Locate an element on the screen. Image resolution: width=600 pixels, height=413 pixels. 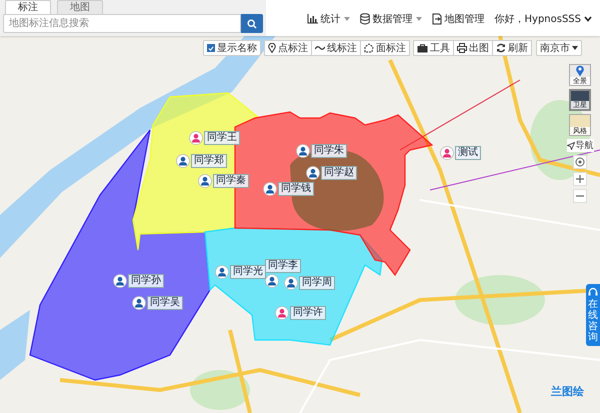
printer-icon is located at coordinates (462, 48).